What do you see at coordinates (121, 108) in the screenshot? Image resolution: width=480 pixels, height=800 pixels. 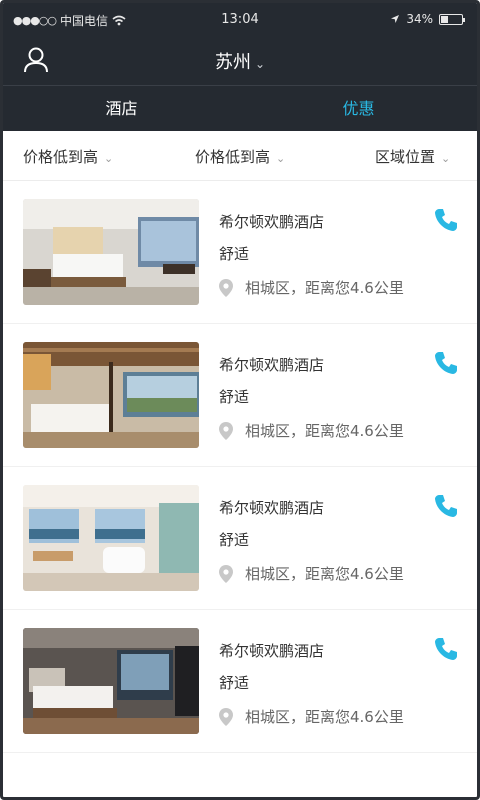 I see `tab-hotel: 酒店` at bounding box center [121, 108].